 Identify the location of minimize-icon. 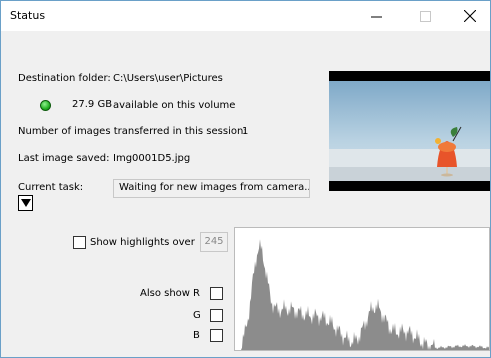
(376, 16).